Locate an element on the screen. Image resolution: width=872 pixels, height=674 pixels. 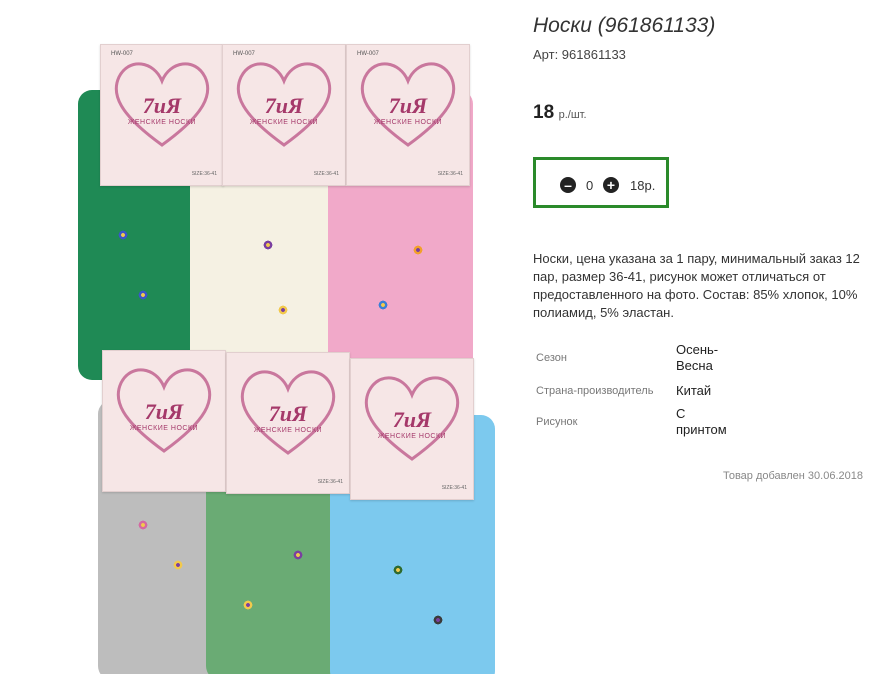
price-unit: р./шт. is located at coordinates (572, 115).